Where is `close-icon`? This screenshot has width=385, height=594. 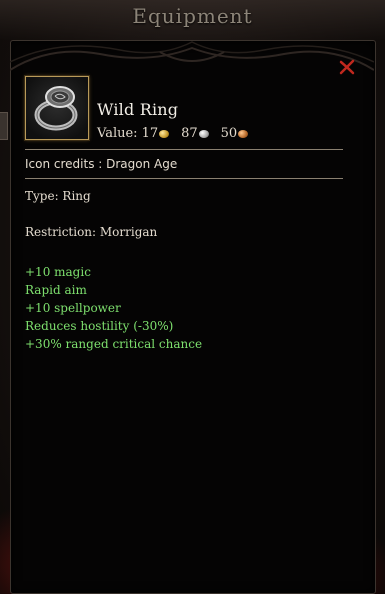
close-icon is located at coordinates (347, 67).